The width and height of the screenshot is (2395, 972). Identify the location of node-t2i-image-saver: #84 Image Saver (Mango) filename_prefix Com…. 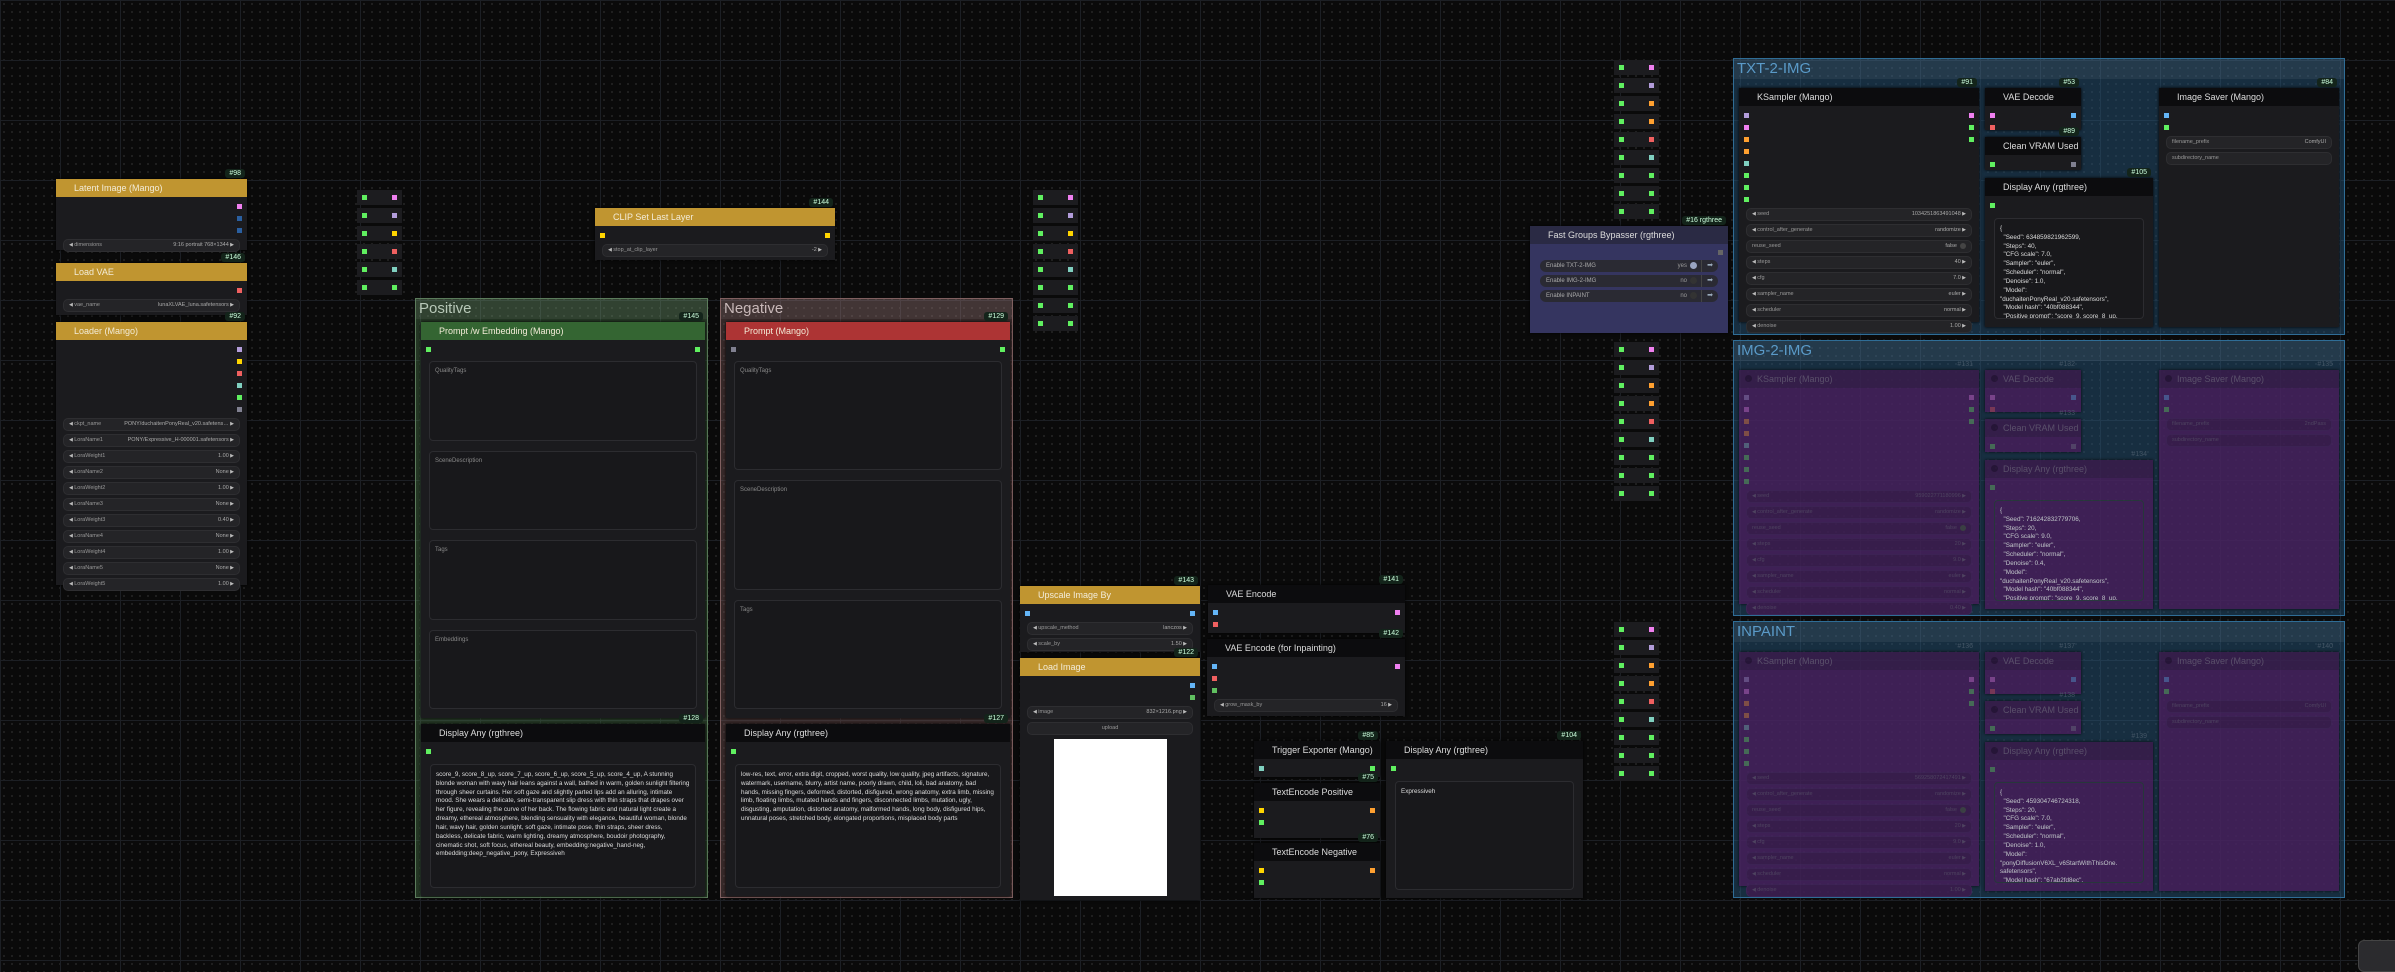
(2249, 202).